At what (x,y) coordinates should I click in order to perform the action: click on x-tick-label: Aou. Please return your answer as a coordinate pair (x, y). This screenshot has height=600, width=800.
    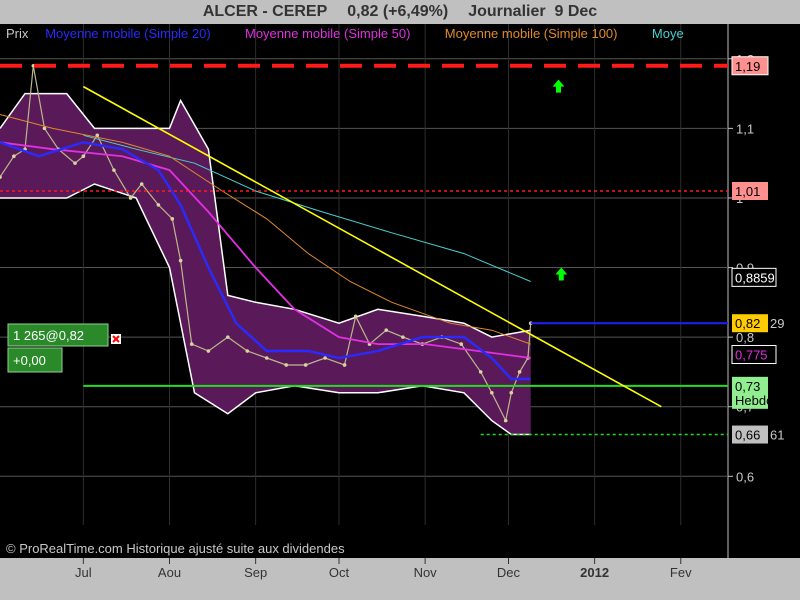
    Looking at the image, I should click on (169, 572).